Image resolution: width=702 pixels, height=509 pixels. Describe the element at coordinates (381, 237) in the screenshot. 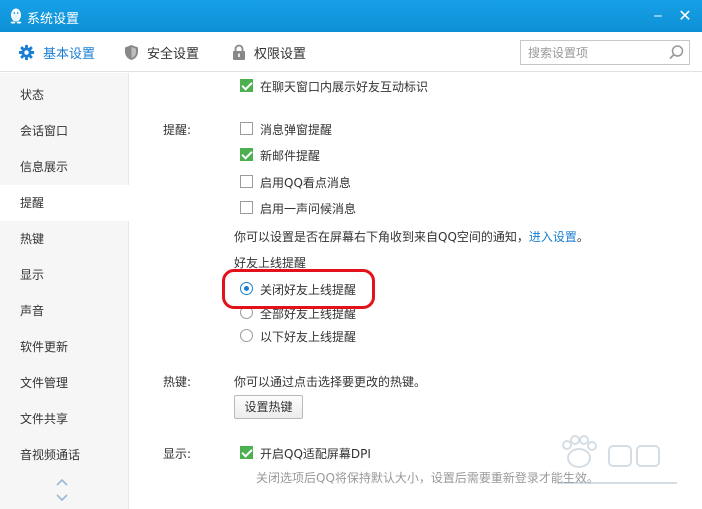

I see `qzone-notice-desc: 你可以设置是否在屏幕右下角收到来自QQ空间的通知，` at that location.